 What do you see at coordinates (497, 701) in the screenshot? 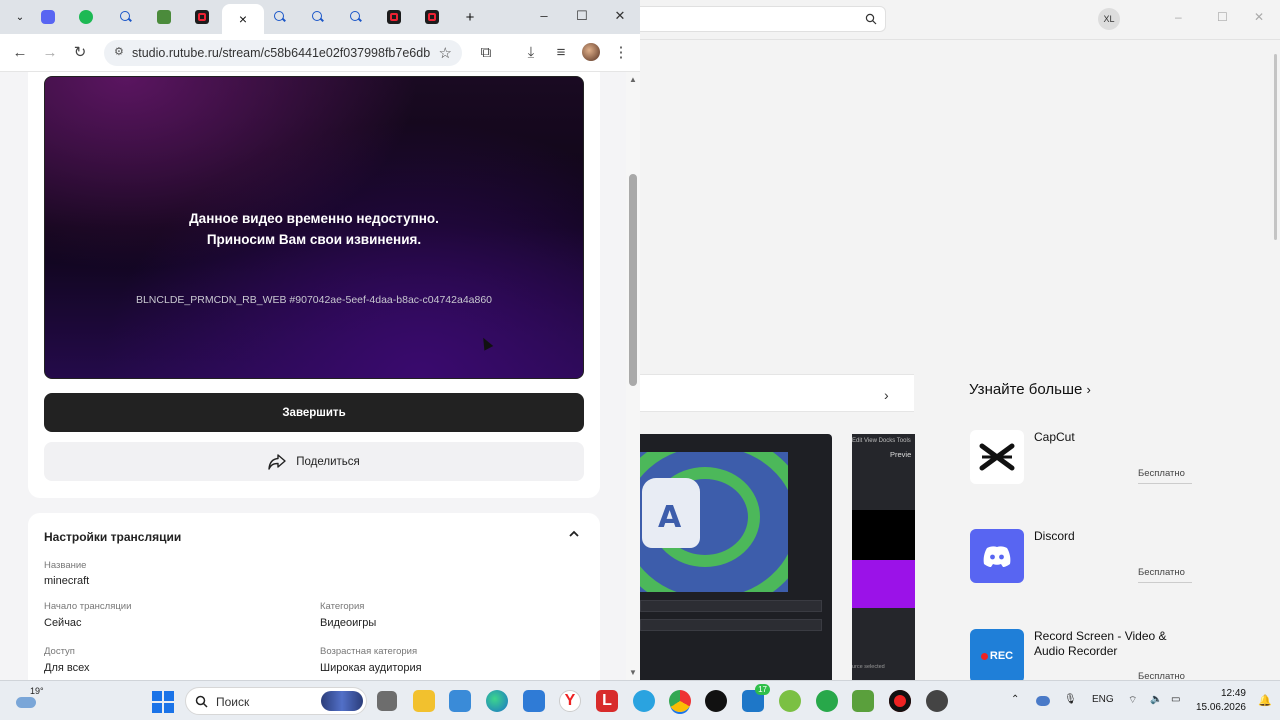
I see `edge-icon` at bounding box center [497, 701].